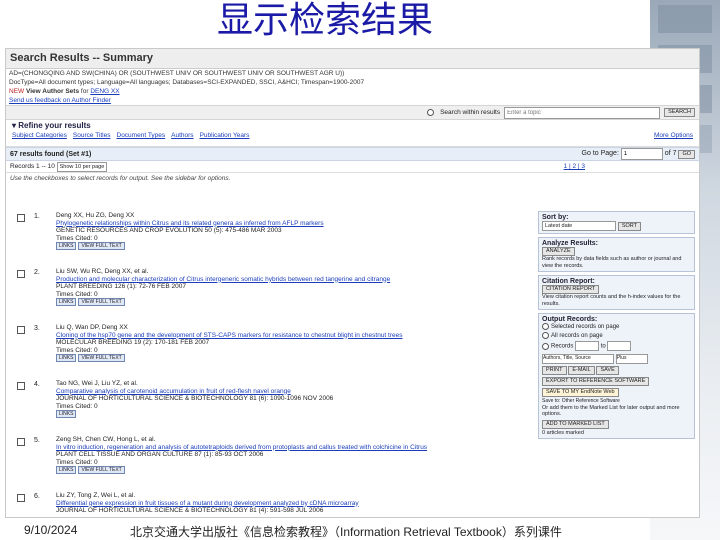  I want to click on tab-authors: Authors, so click(182, 135).